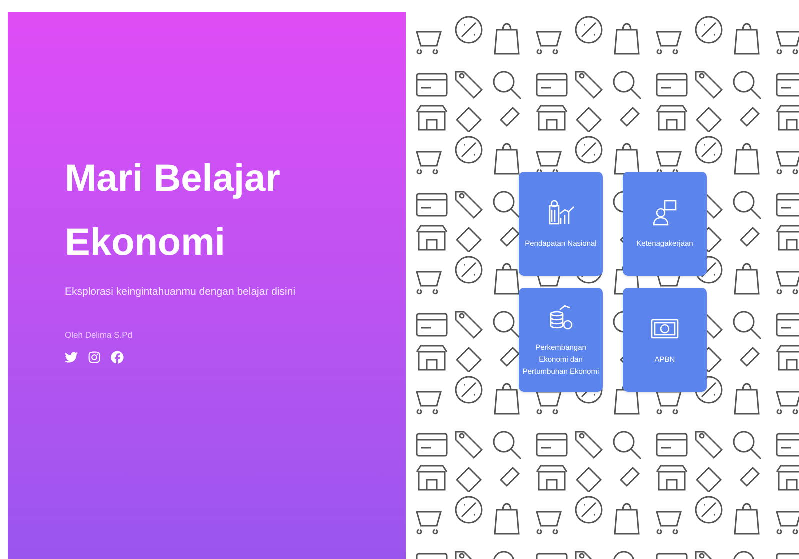 This screenshot has width=799, height=559. What do you see at coordinates (117, 357) in the screenshot?
I see `facebook-icon` at bounding box center [117, 357].